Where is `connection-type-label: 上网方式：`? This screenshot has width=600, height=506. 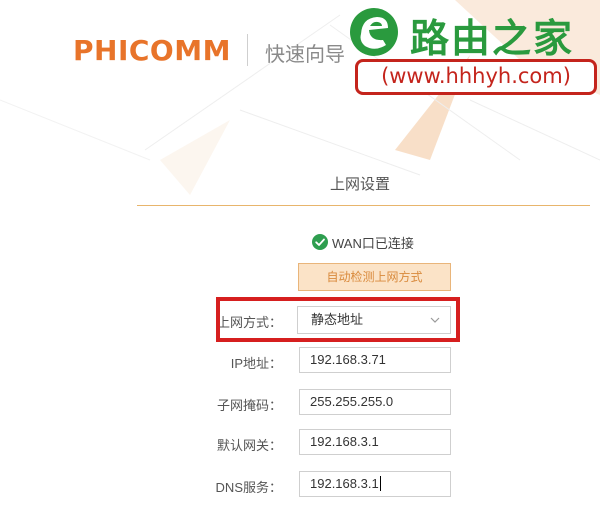
connection-type-label: 上网方式： is located at coordinates (249, 322).